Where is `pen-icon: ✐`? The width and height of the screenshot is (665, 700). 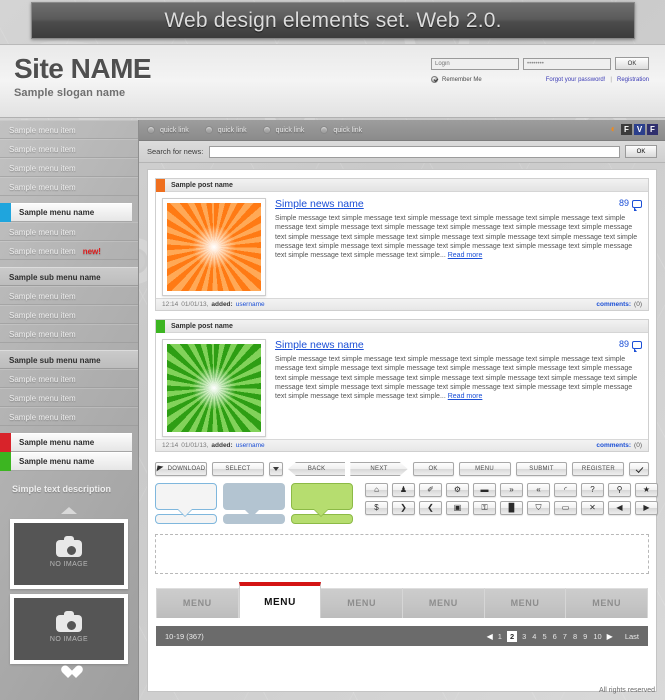
pen-icon: ✐ is located at coordinates (430, 490).